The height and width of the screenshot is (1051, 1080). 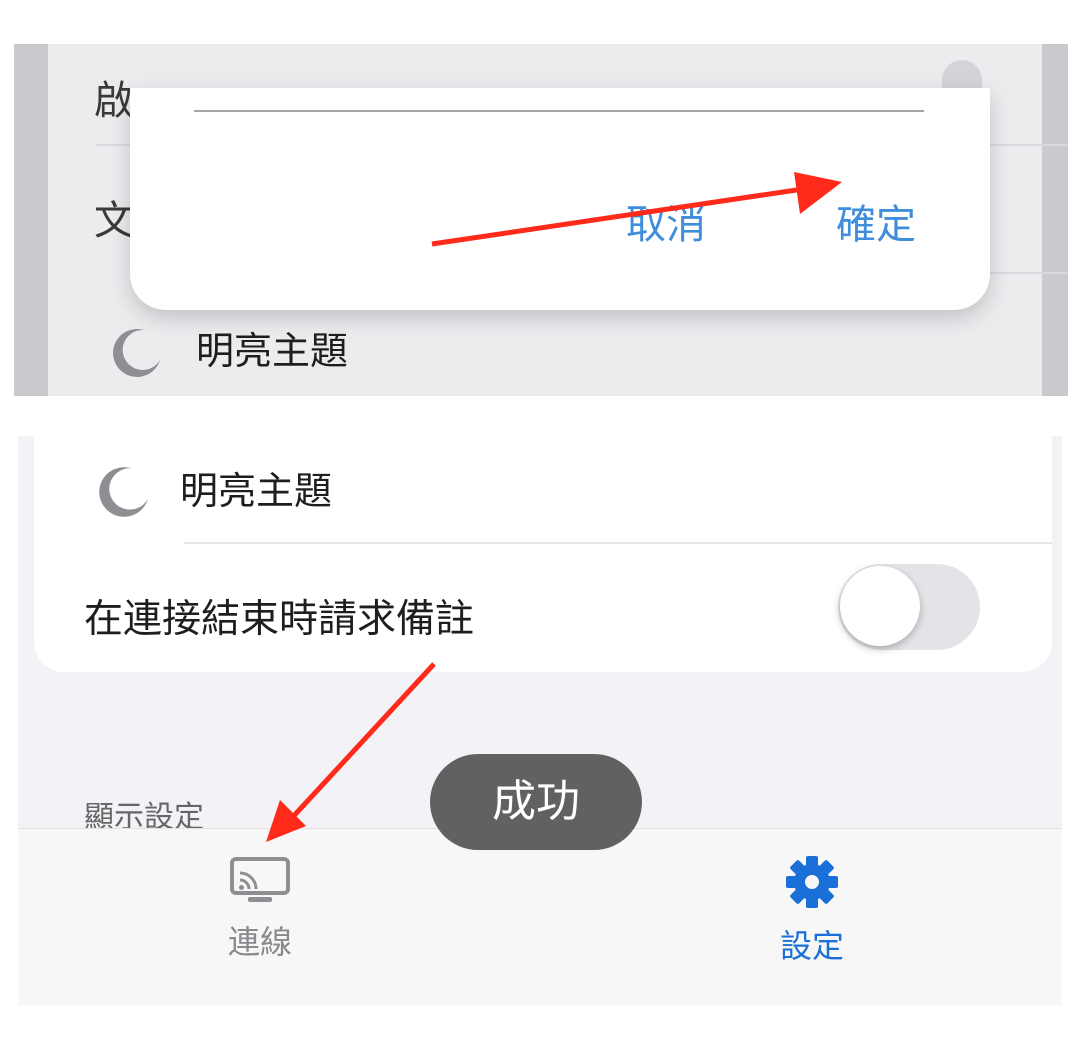 I want to click on gear-icon, so click(x=812, y=884).